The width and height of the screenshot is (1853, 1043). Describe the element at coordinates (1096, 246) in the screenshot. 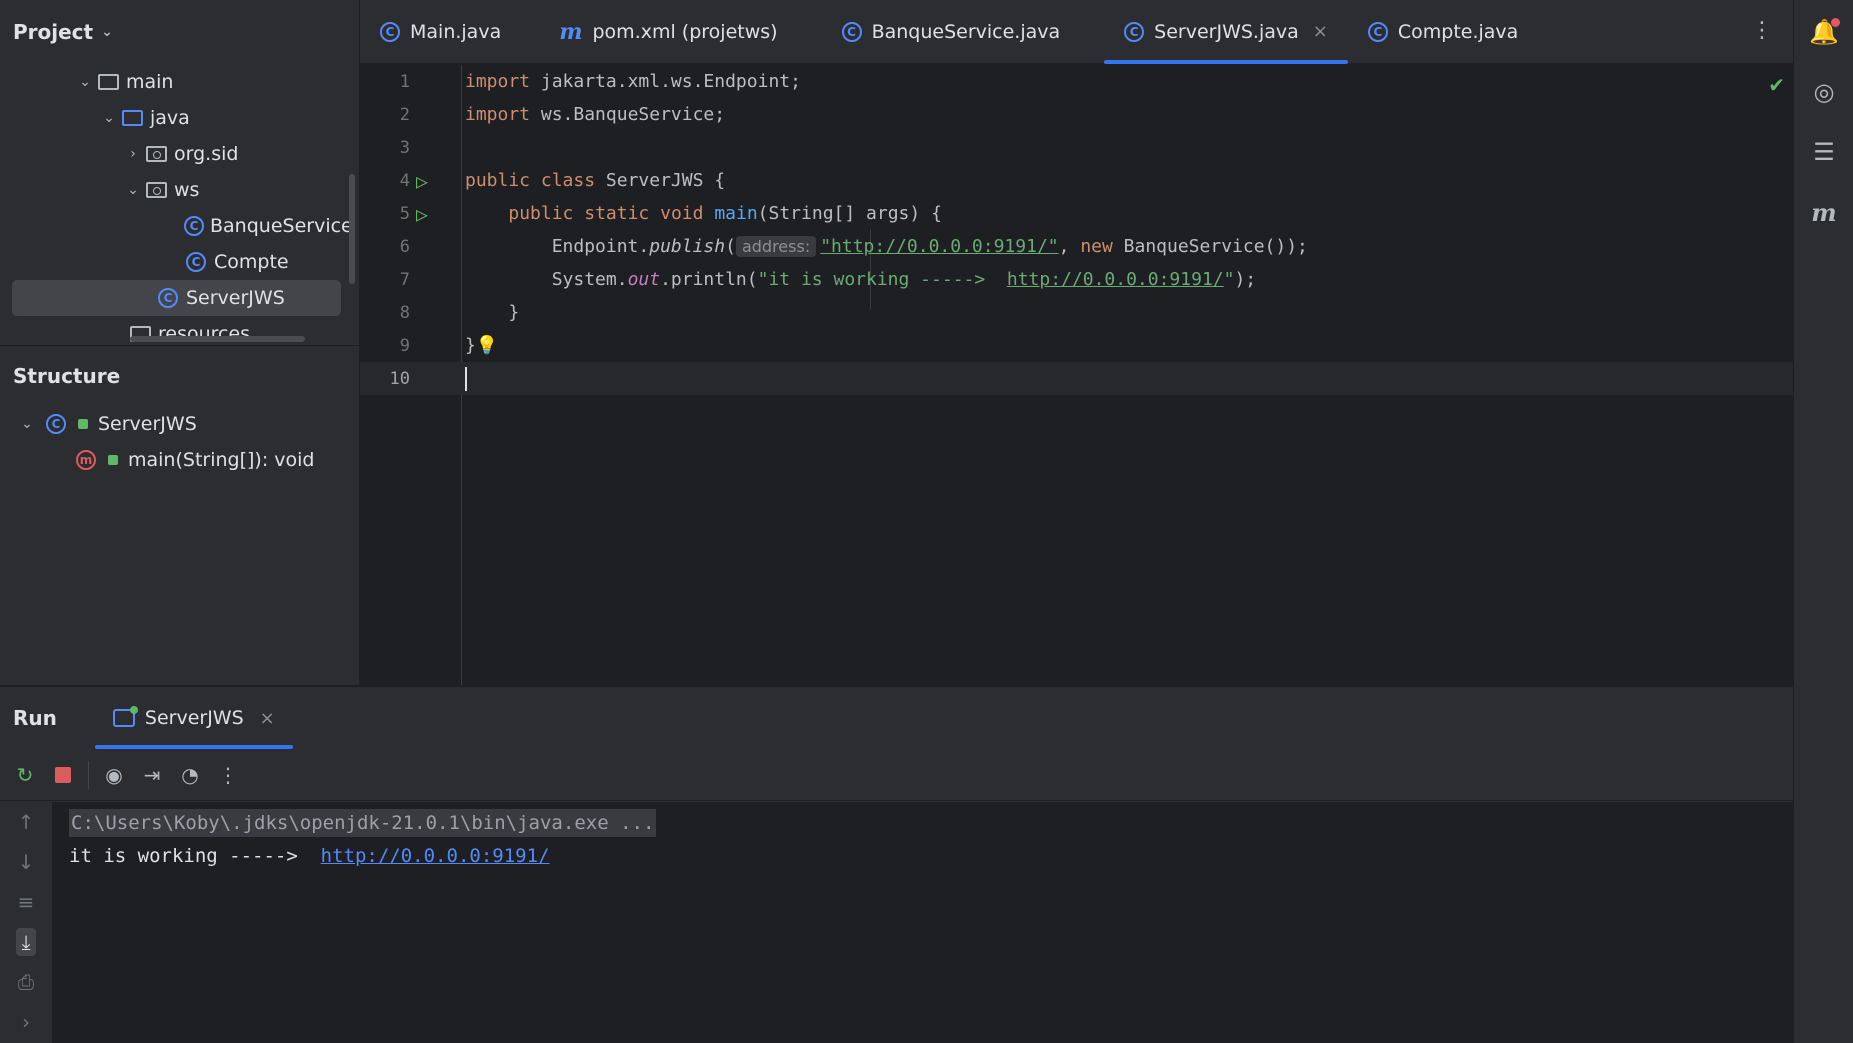

I see `keyword: new` at that location.